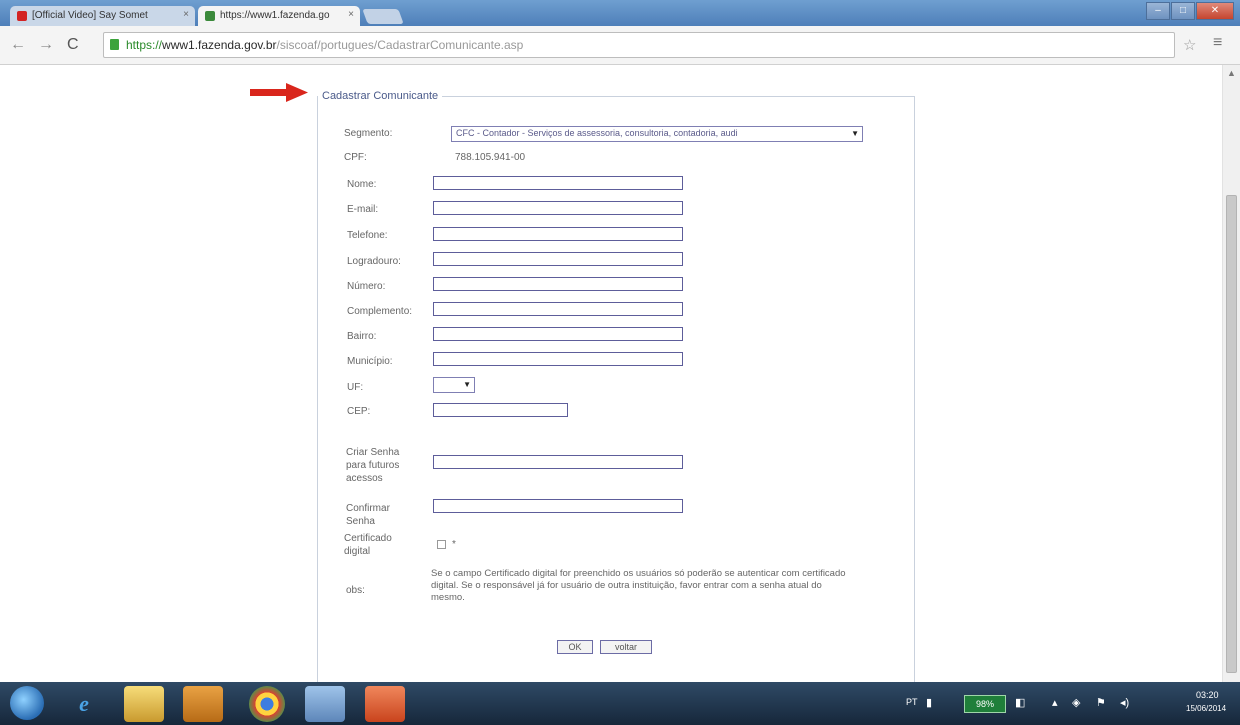  I want to click on uf-label: UF:, so click(355, 387).